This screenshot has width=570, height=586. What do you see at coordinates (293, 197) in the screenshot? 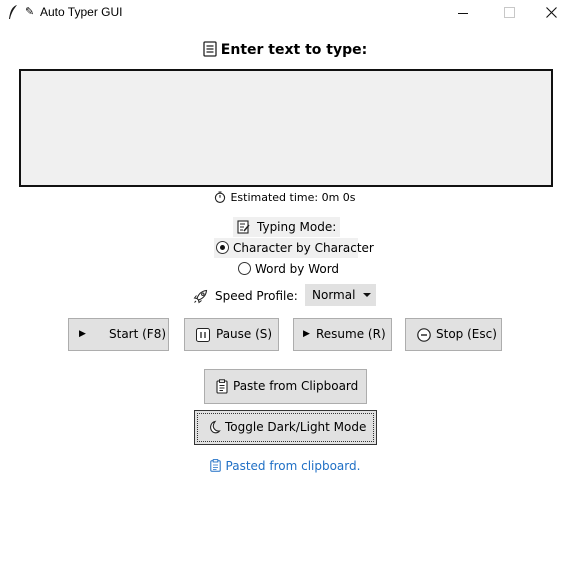
I see `estimated-time-text: Estimated time: 0m 0s` at bounding box center [293, 197].